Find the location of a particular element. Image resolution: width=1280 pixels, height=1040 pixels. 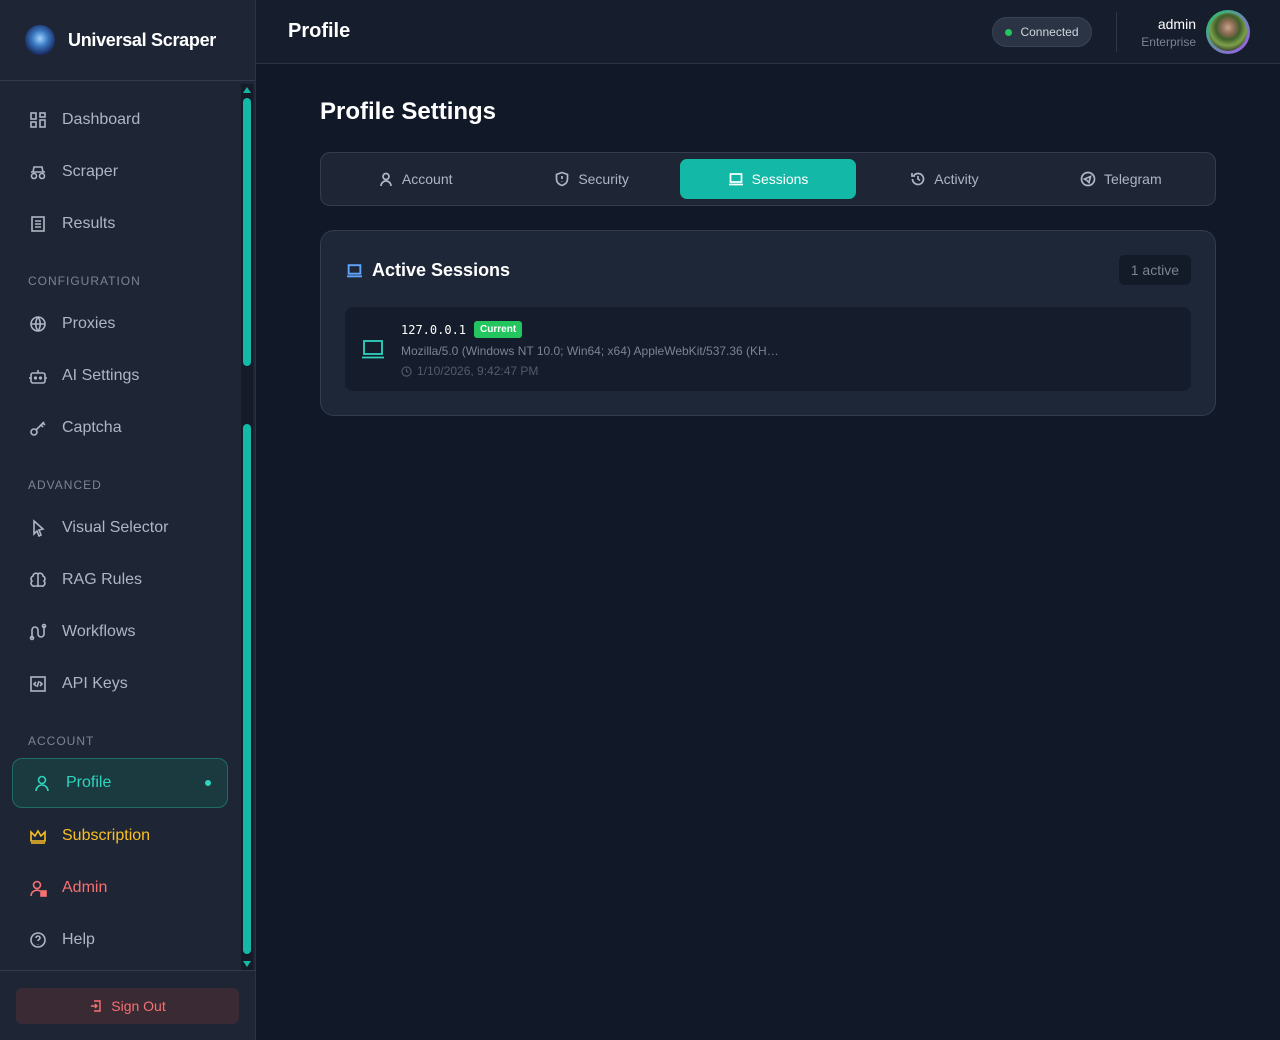

sidebar-item-captcha: Captcha is located at coordinates (120, 428).